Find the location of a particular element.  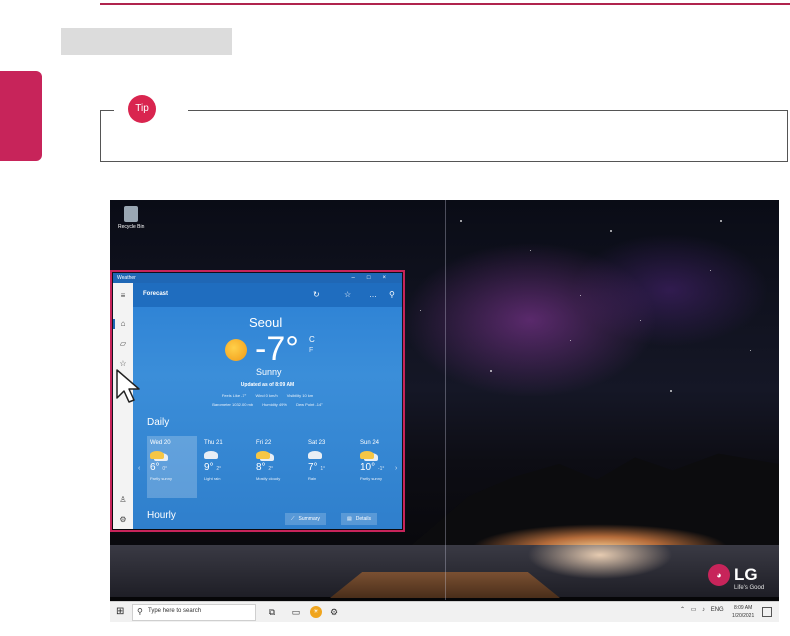

updated-time: Updated as of 8:09 AM is located at coordinates (267, 385).